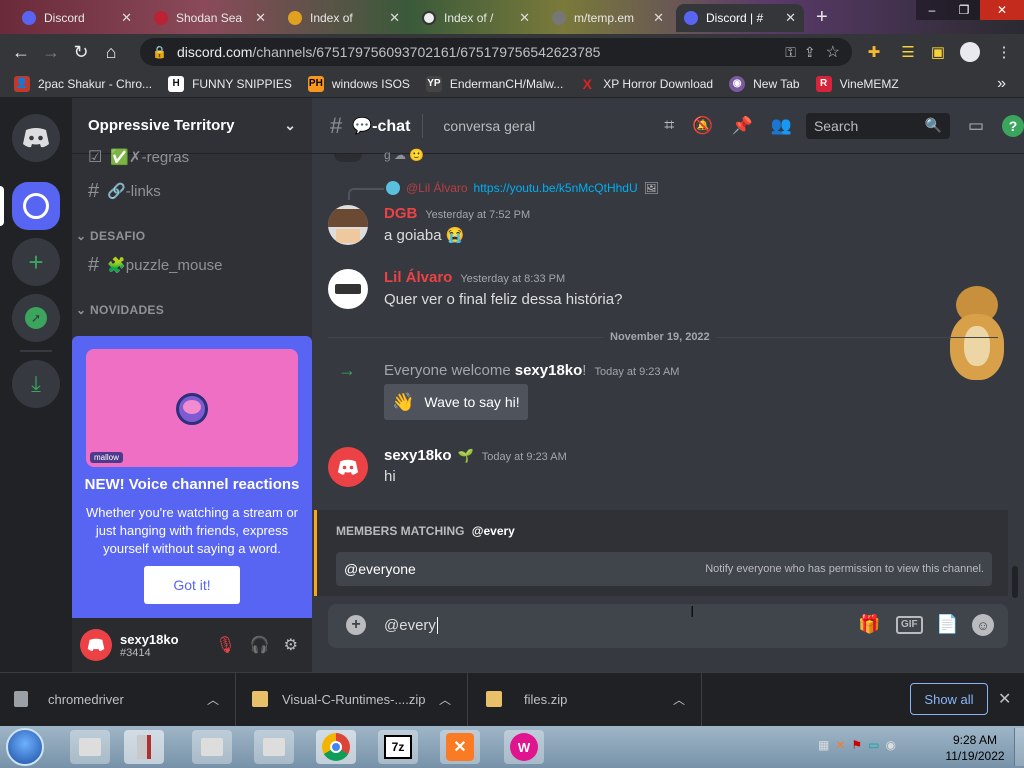 This screenshot has height=768, width=1024. What do you see at coordinates (260, 645) in the screenshot?
I see `headphones-icon: 🎧` at bounding box center [260, 645].